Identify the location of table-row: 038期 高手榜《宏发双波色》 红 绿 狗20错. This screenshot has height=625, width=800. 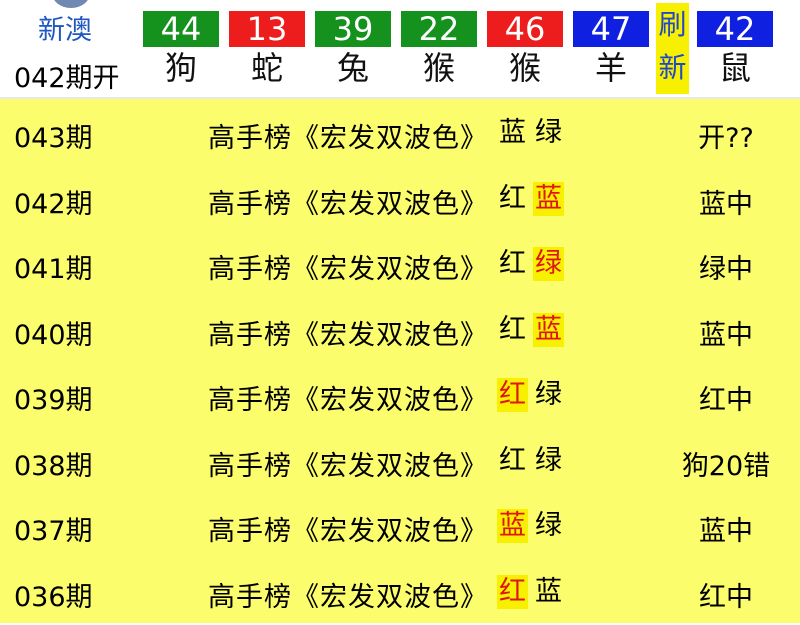
(400, 461).